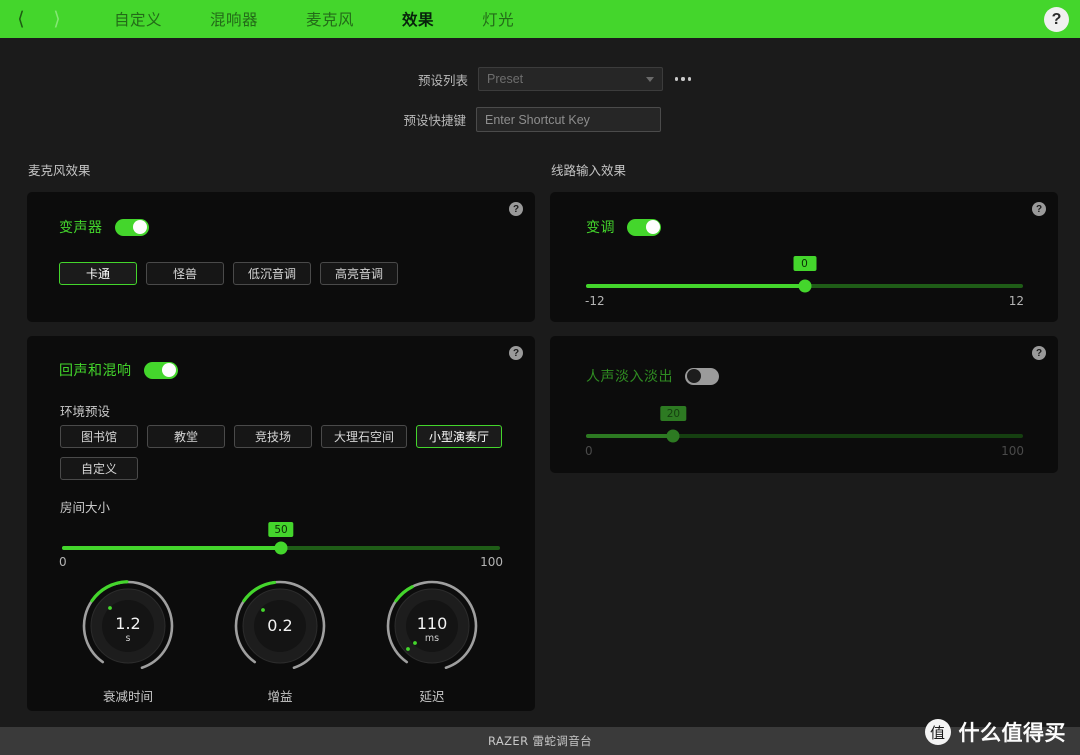 Image resolution: width=1080 pixels, height=755 pixels. I want to click on env-presets: 图书馆 教堂 竞技场 大理石空间 小型演奏厅 自定义, so click(282, 452).